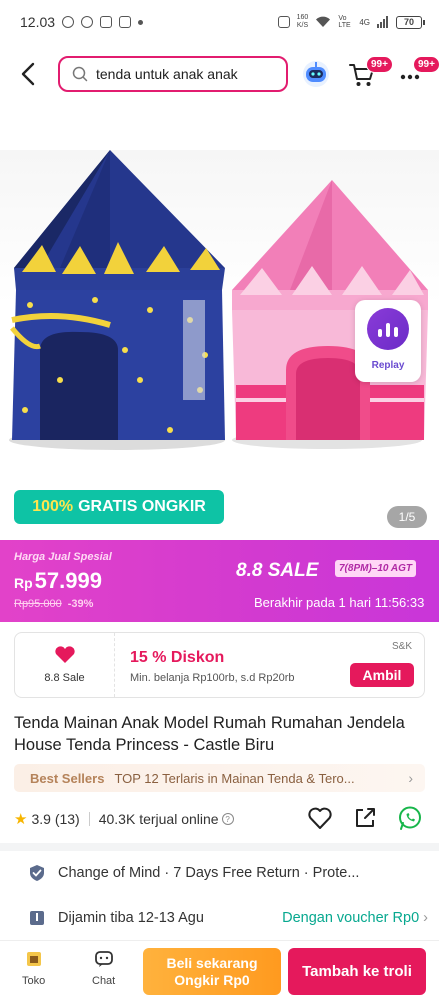  Describe the element at coordinates (37, 918) in the screenshot. I see `delivery-box-icon` at that location.